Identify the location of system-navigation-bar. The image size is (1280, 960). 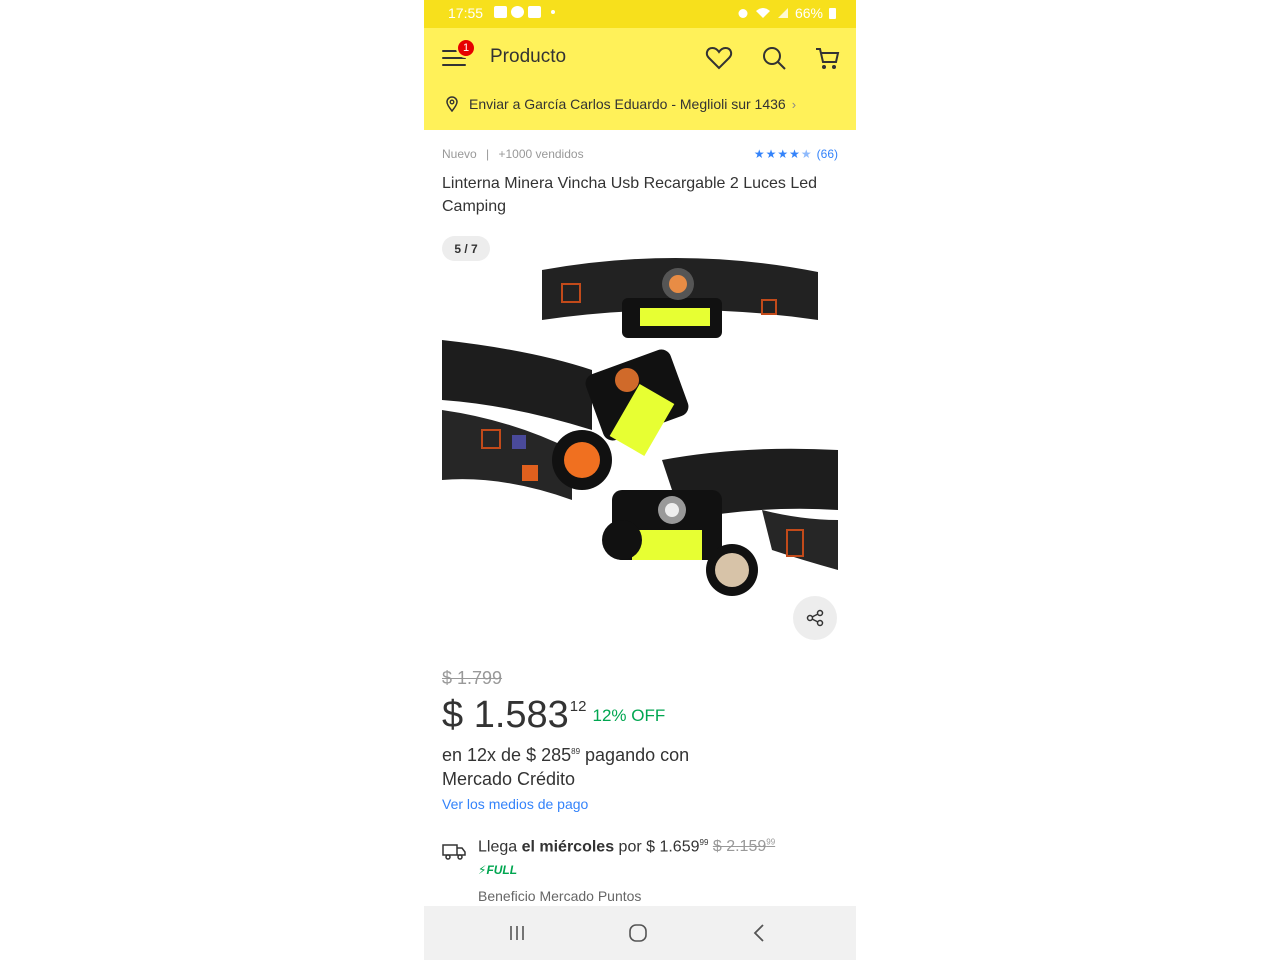
(640, 933).